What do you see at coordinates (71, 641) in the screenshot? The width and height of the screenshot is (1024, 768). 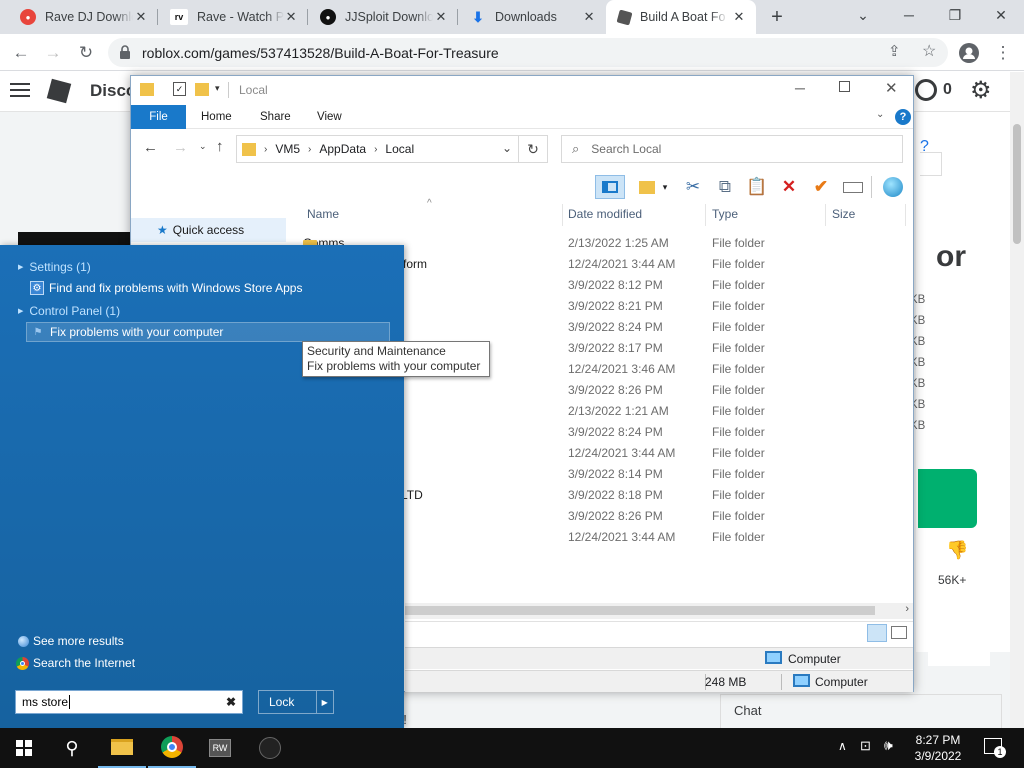 I see `see-more-results-link: See more results` at bounding box center [71, 641].